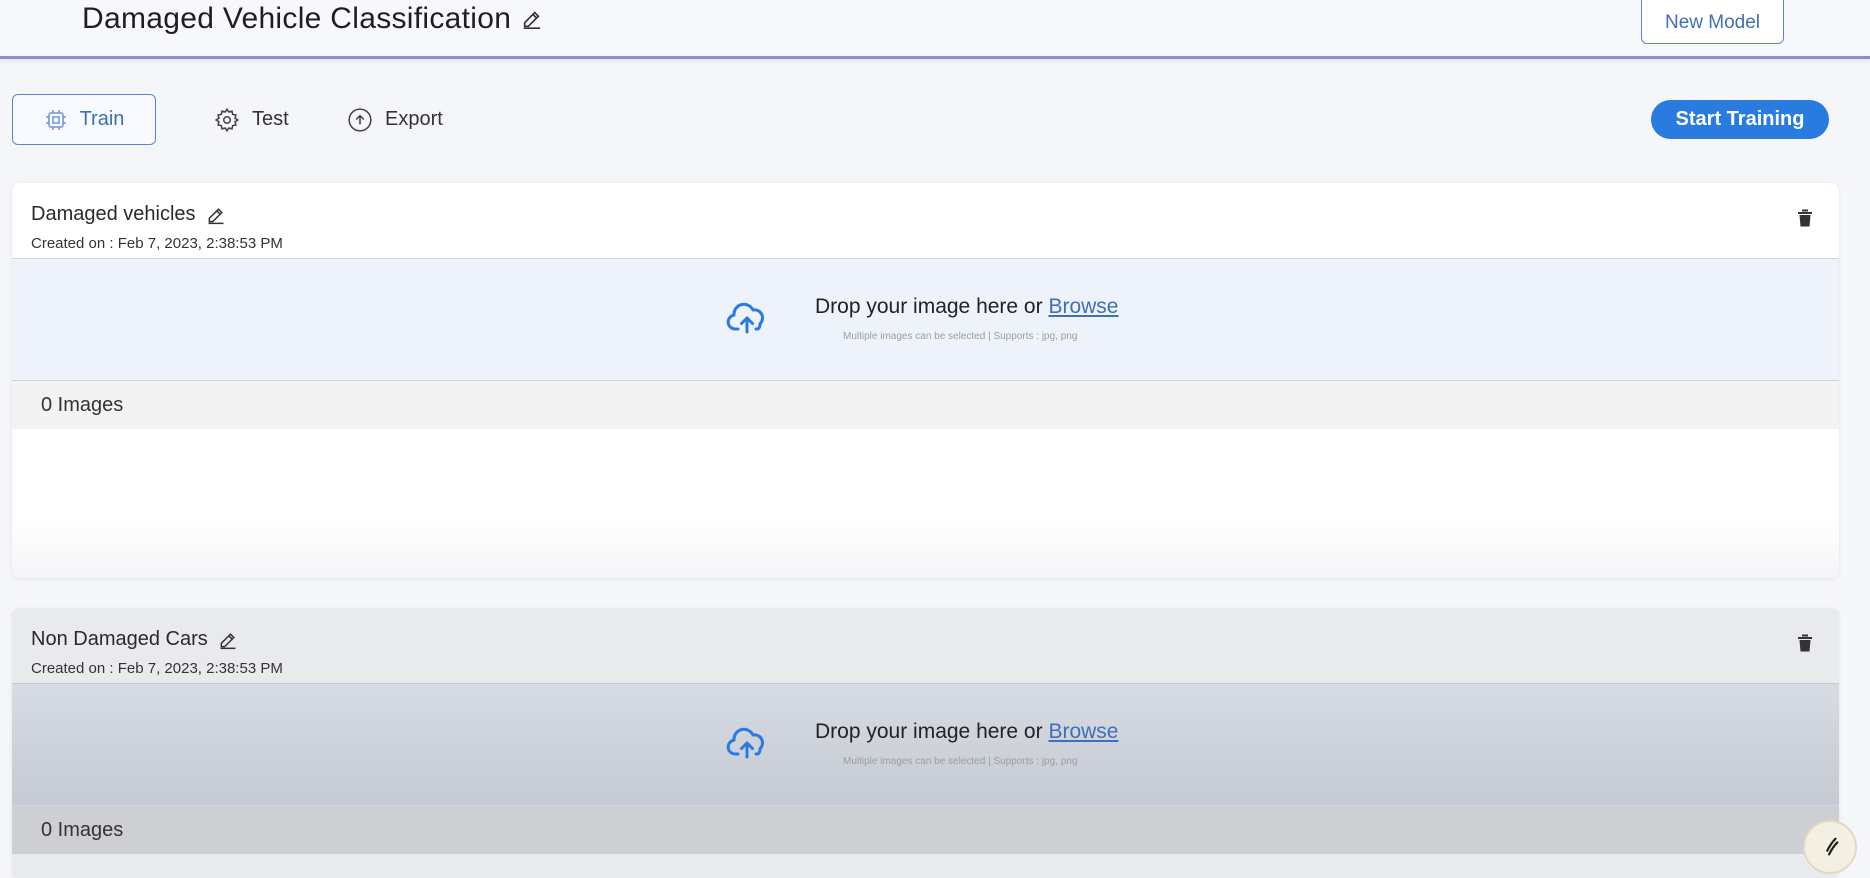 Image resolution: width=1870 pixels, height=878 pixels. What do you see at coordinates (360, 120) in the screenshot?
I see `upload-icon` at bounding box center [360, 120].